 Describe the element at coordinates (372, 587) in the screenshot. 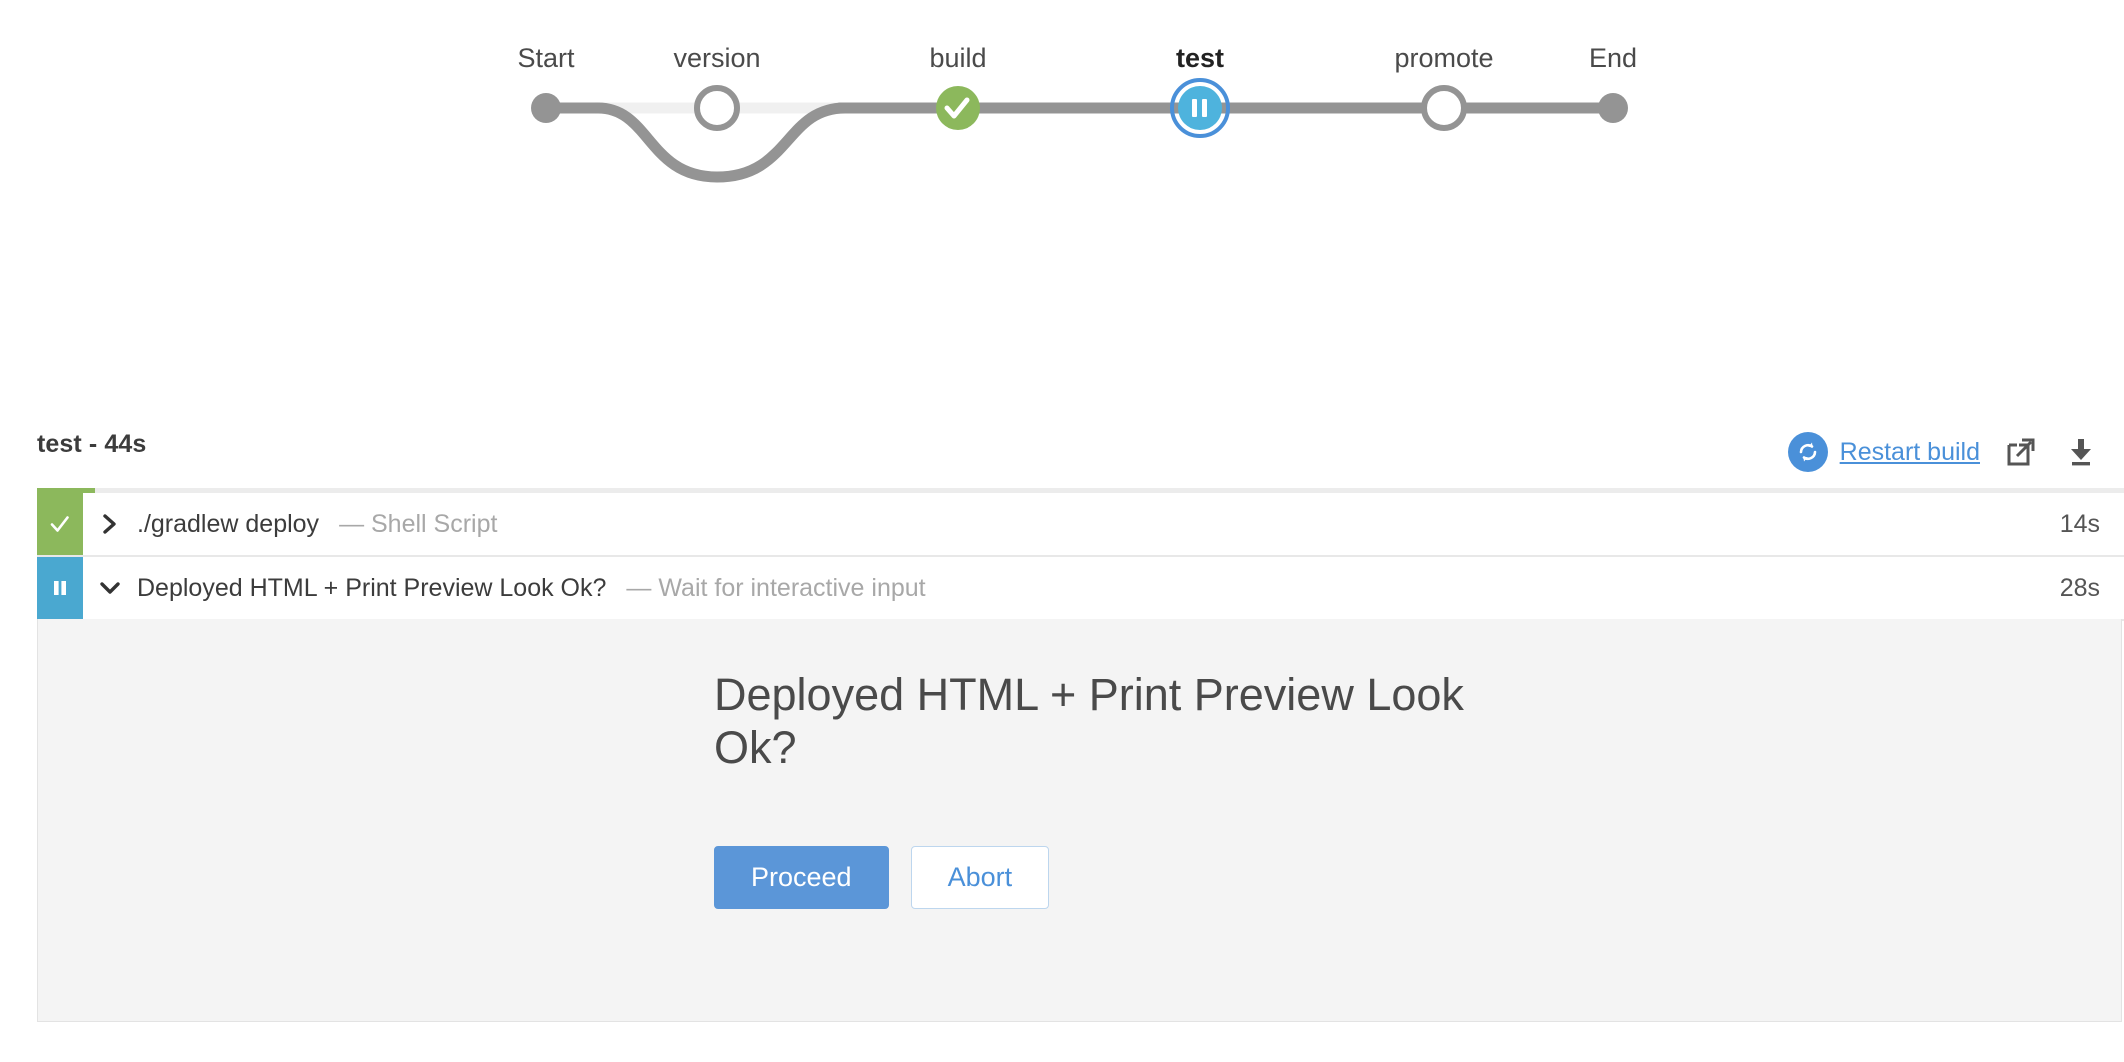

I see `step-name: Deployed HTML + Print Preview Look Ok?` at that location.